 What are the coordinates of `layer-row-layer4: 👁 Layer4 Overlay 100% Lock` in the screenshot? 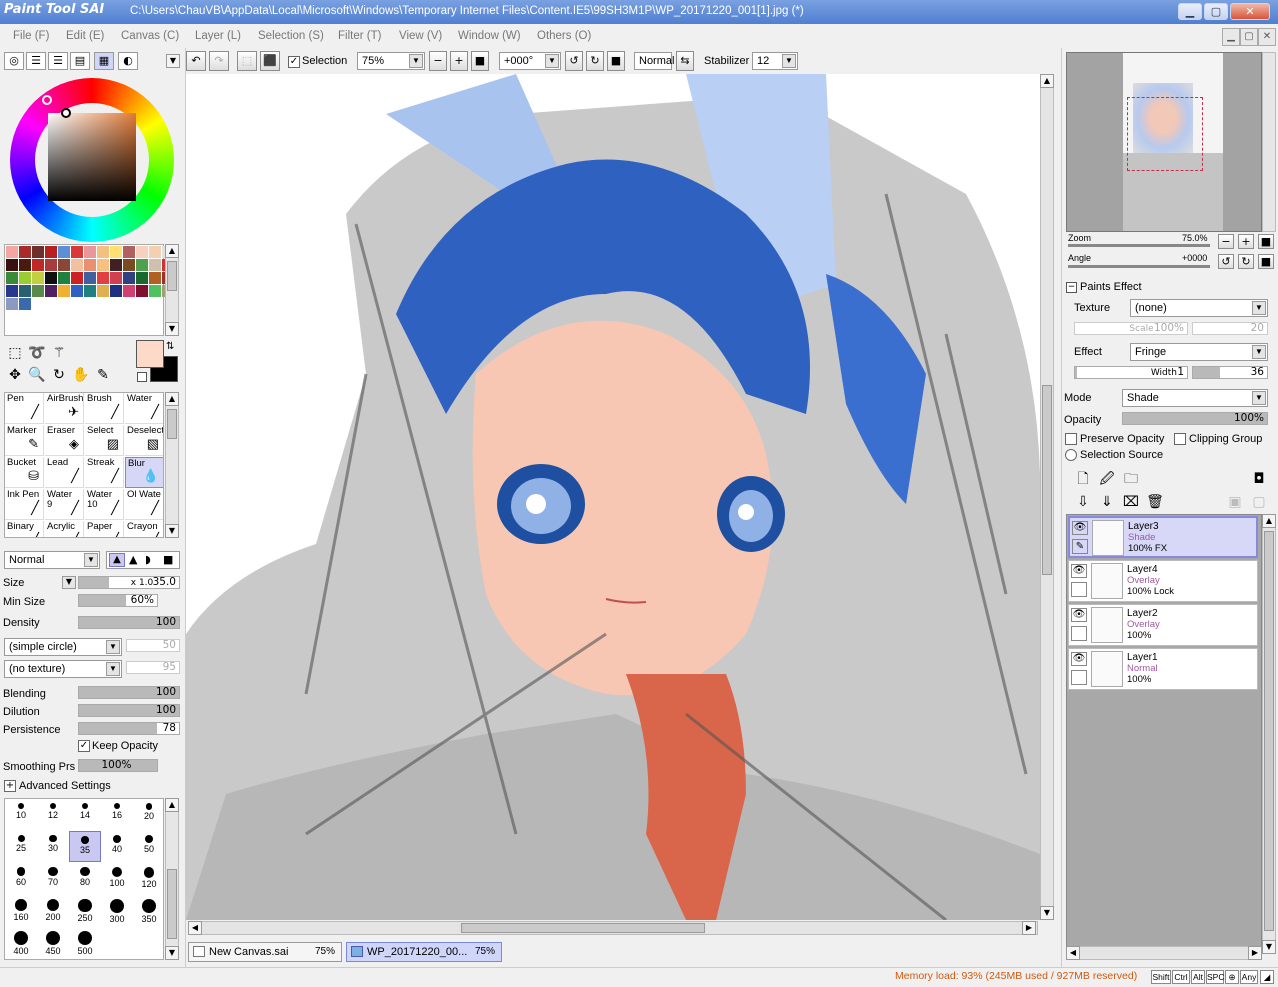 It's located at (1163, 581).